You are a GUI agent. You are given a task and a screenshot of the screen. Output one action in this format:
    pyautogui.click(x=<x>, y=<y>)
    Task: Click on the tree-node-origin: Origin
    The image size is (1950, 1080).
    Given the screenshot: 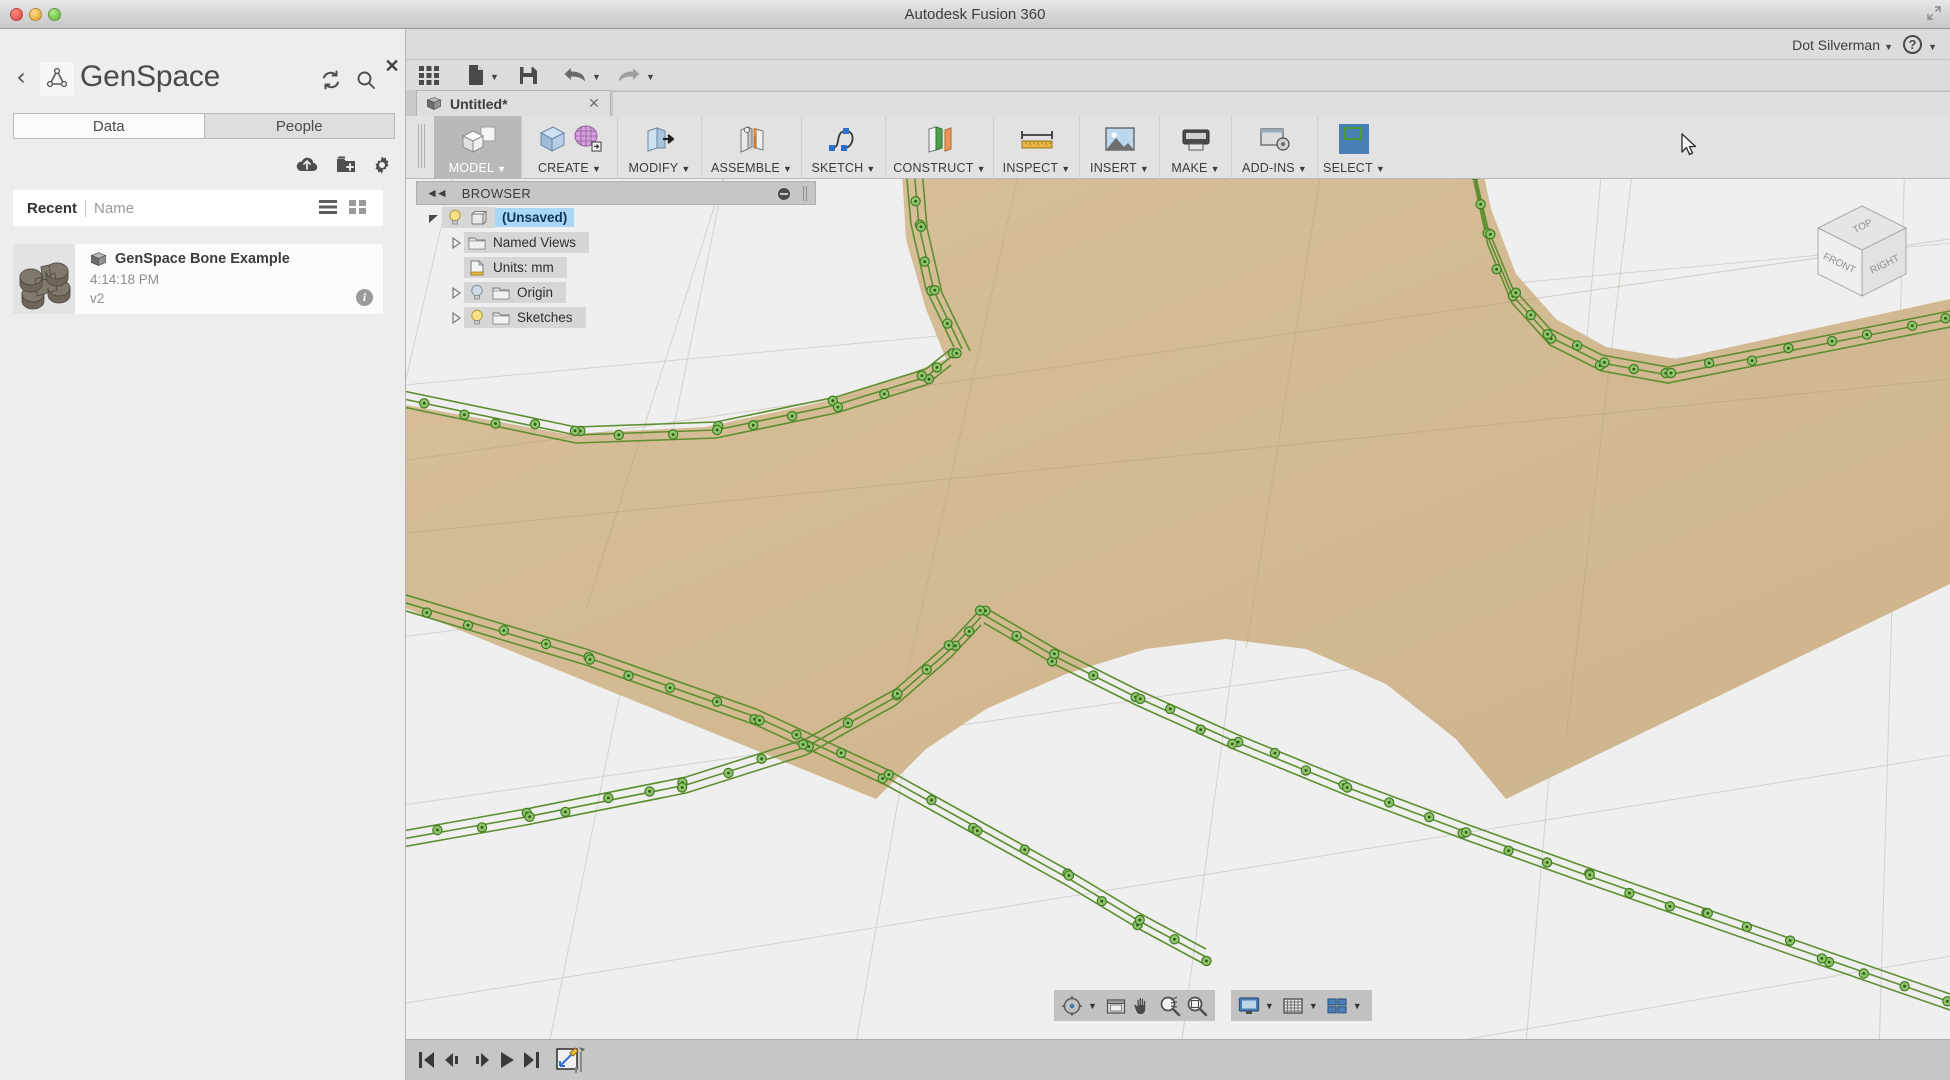 What is the action you would take?
    pyautogui.click(x=616, y=292)
    